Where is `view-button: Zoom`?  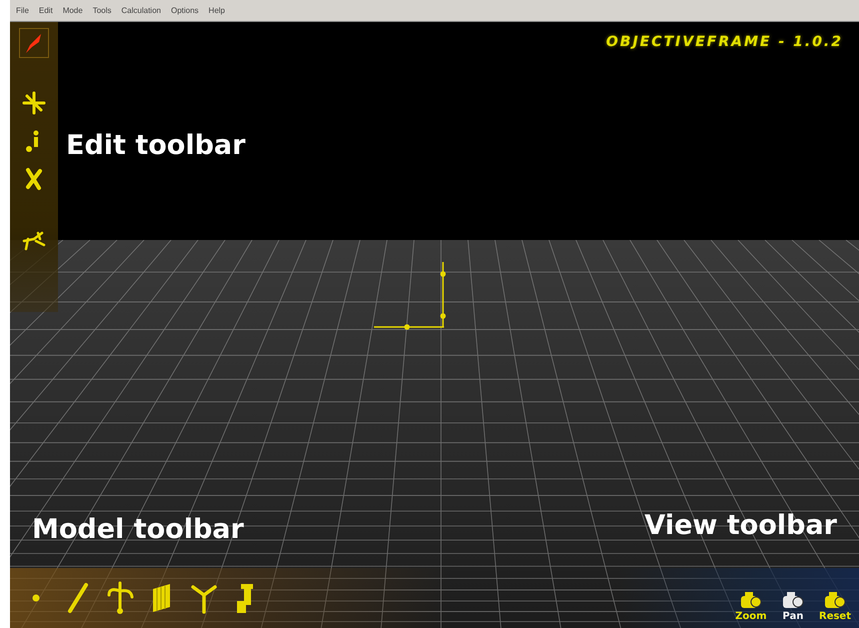 view-button: Zoom is located at coordinates (751, 606).